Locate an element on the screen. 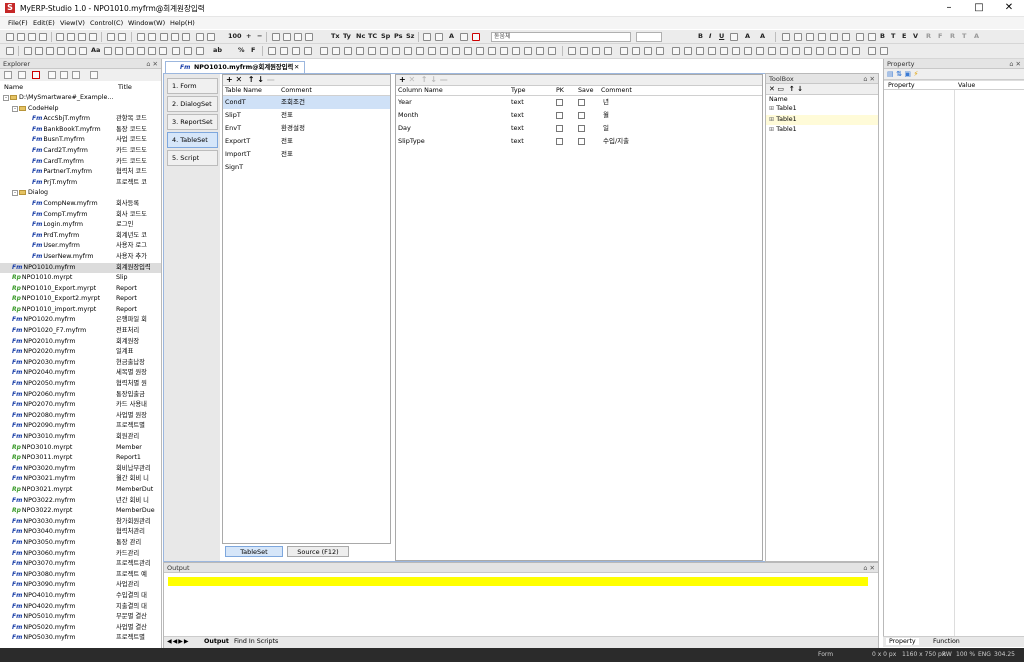  redo-icon is located at coordinates (122, 37).